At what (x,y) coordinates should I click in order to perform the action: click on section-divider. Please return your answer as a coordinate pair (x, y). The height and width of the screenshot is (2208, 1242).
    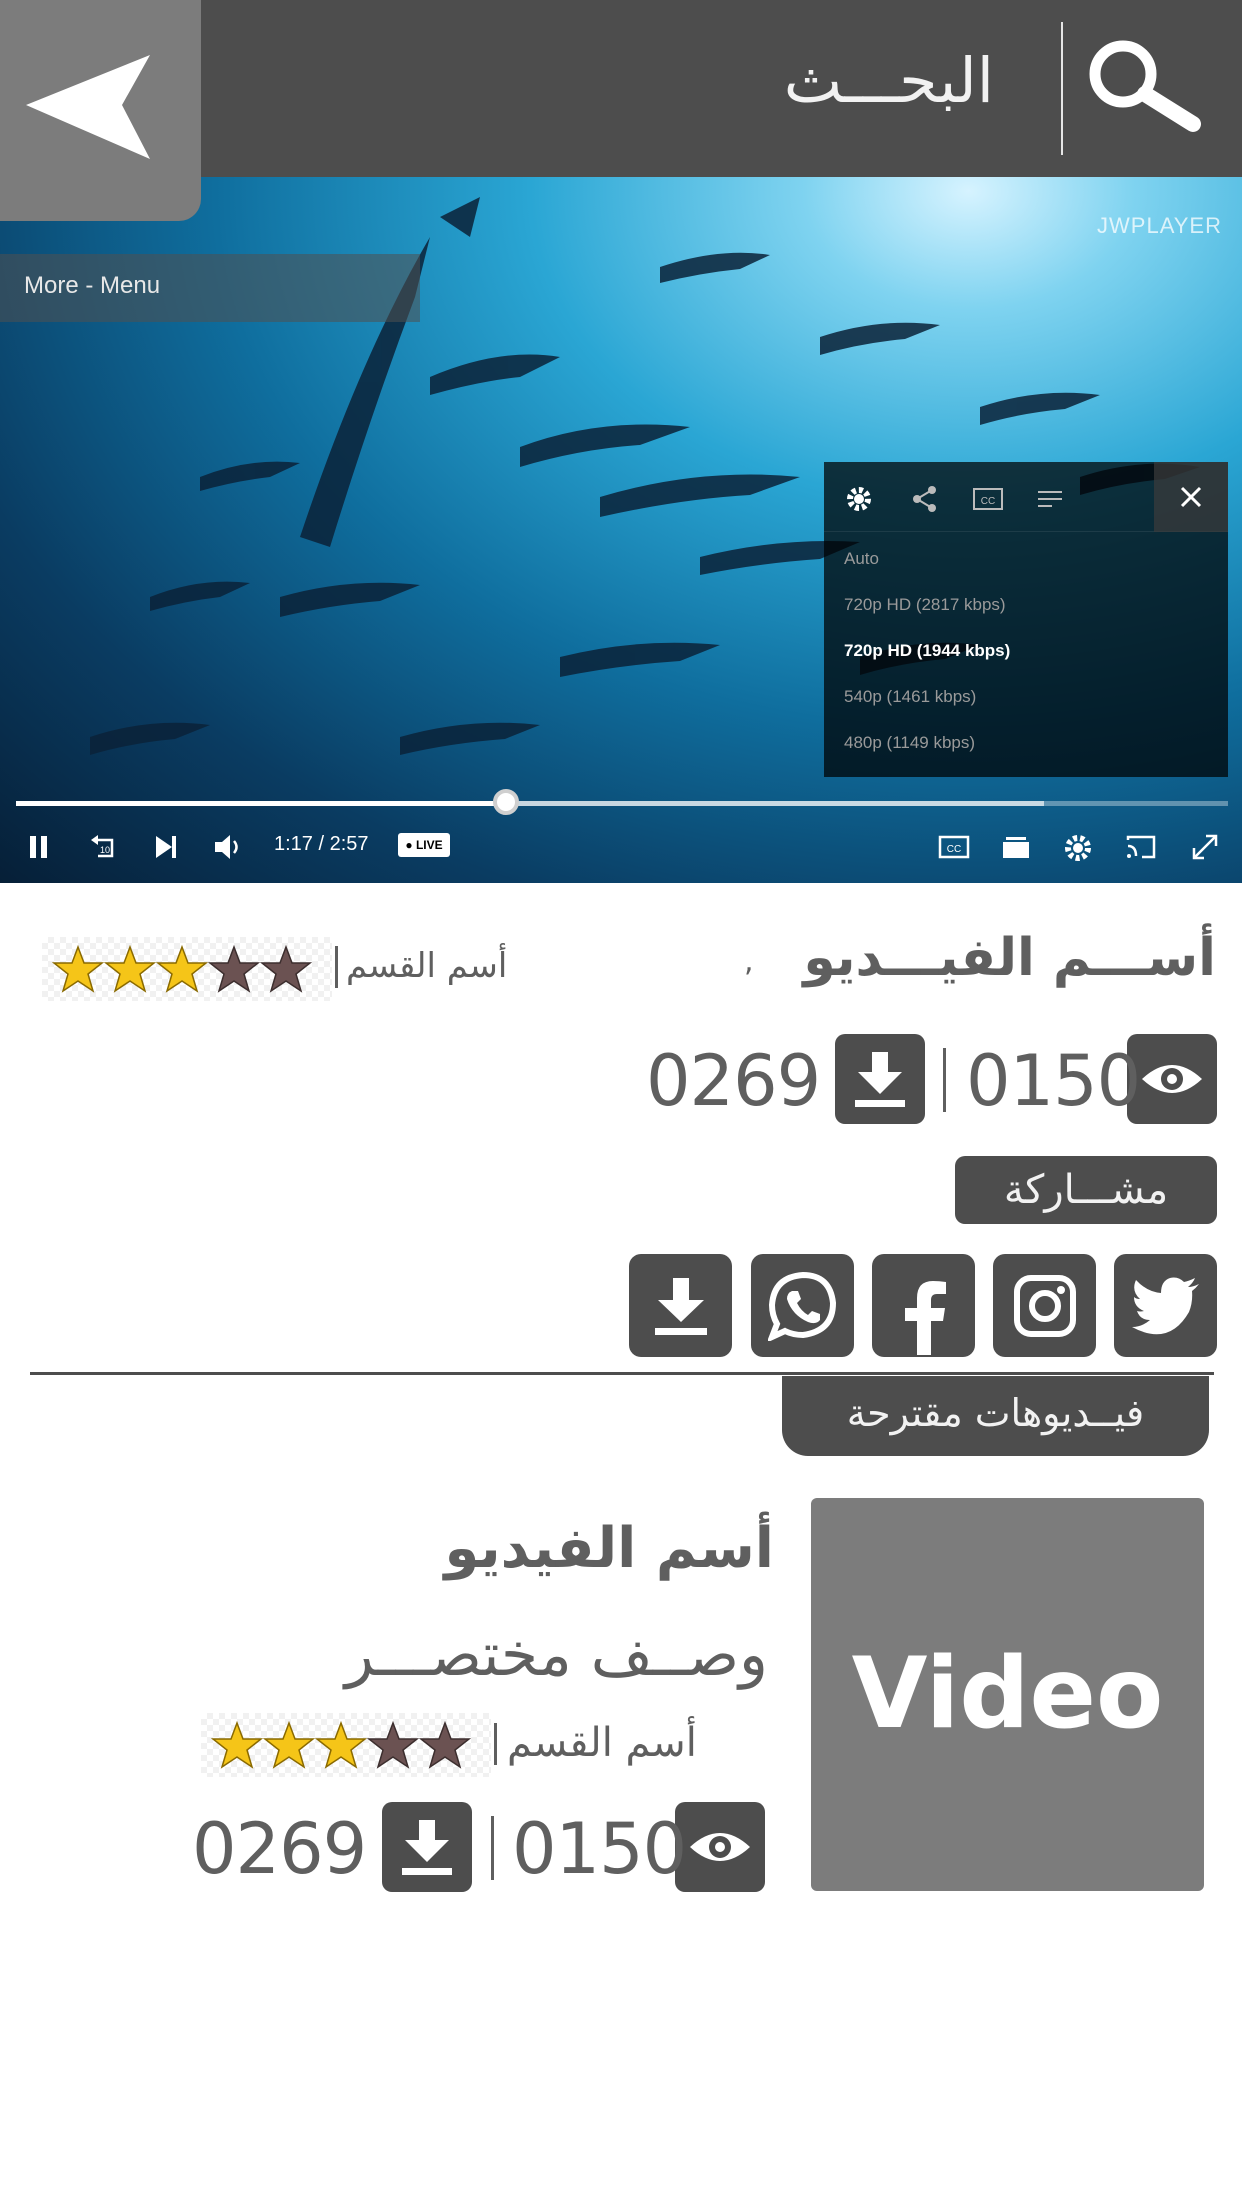
    Looking at the image, I should click on (622, 1373).